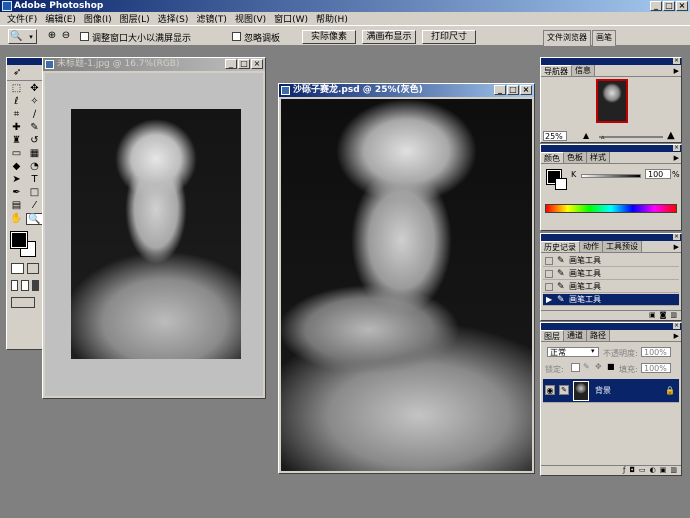  What do you see at coordinates (22, 36) in the screenshot?
I see `tool-preset-picker: 🔍 ▾` at bounding box center [22, 36].